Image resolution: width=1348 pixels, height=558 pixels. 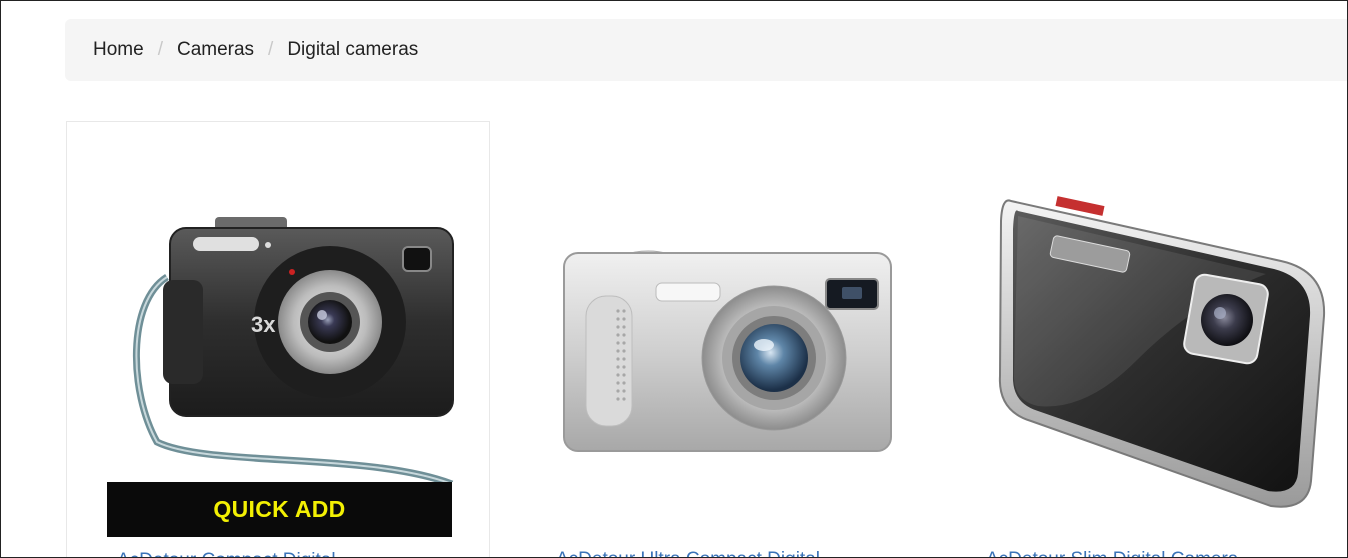 I want to click on product-title-link: AcDetour Slim Digital Camera, so click(x=1112, y=553).